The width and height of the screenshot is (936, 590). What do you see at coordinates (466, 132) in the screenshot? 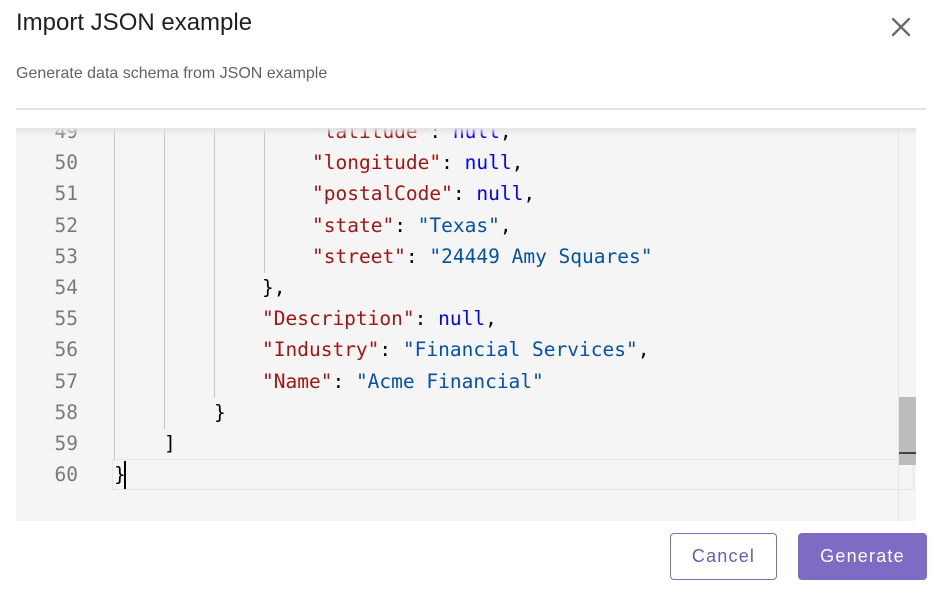
I see `editor-top-shadow` at bounding box center [466, 132].